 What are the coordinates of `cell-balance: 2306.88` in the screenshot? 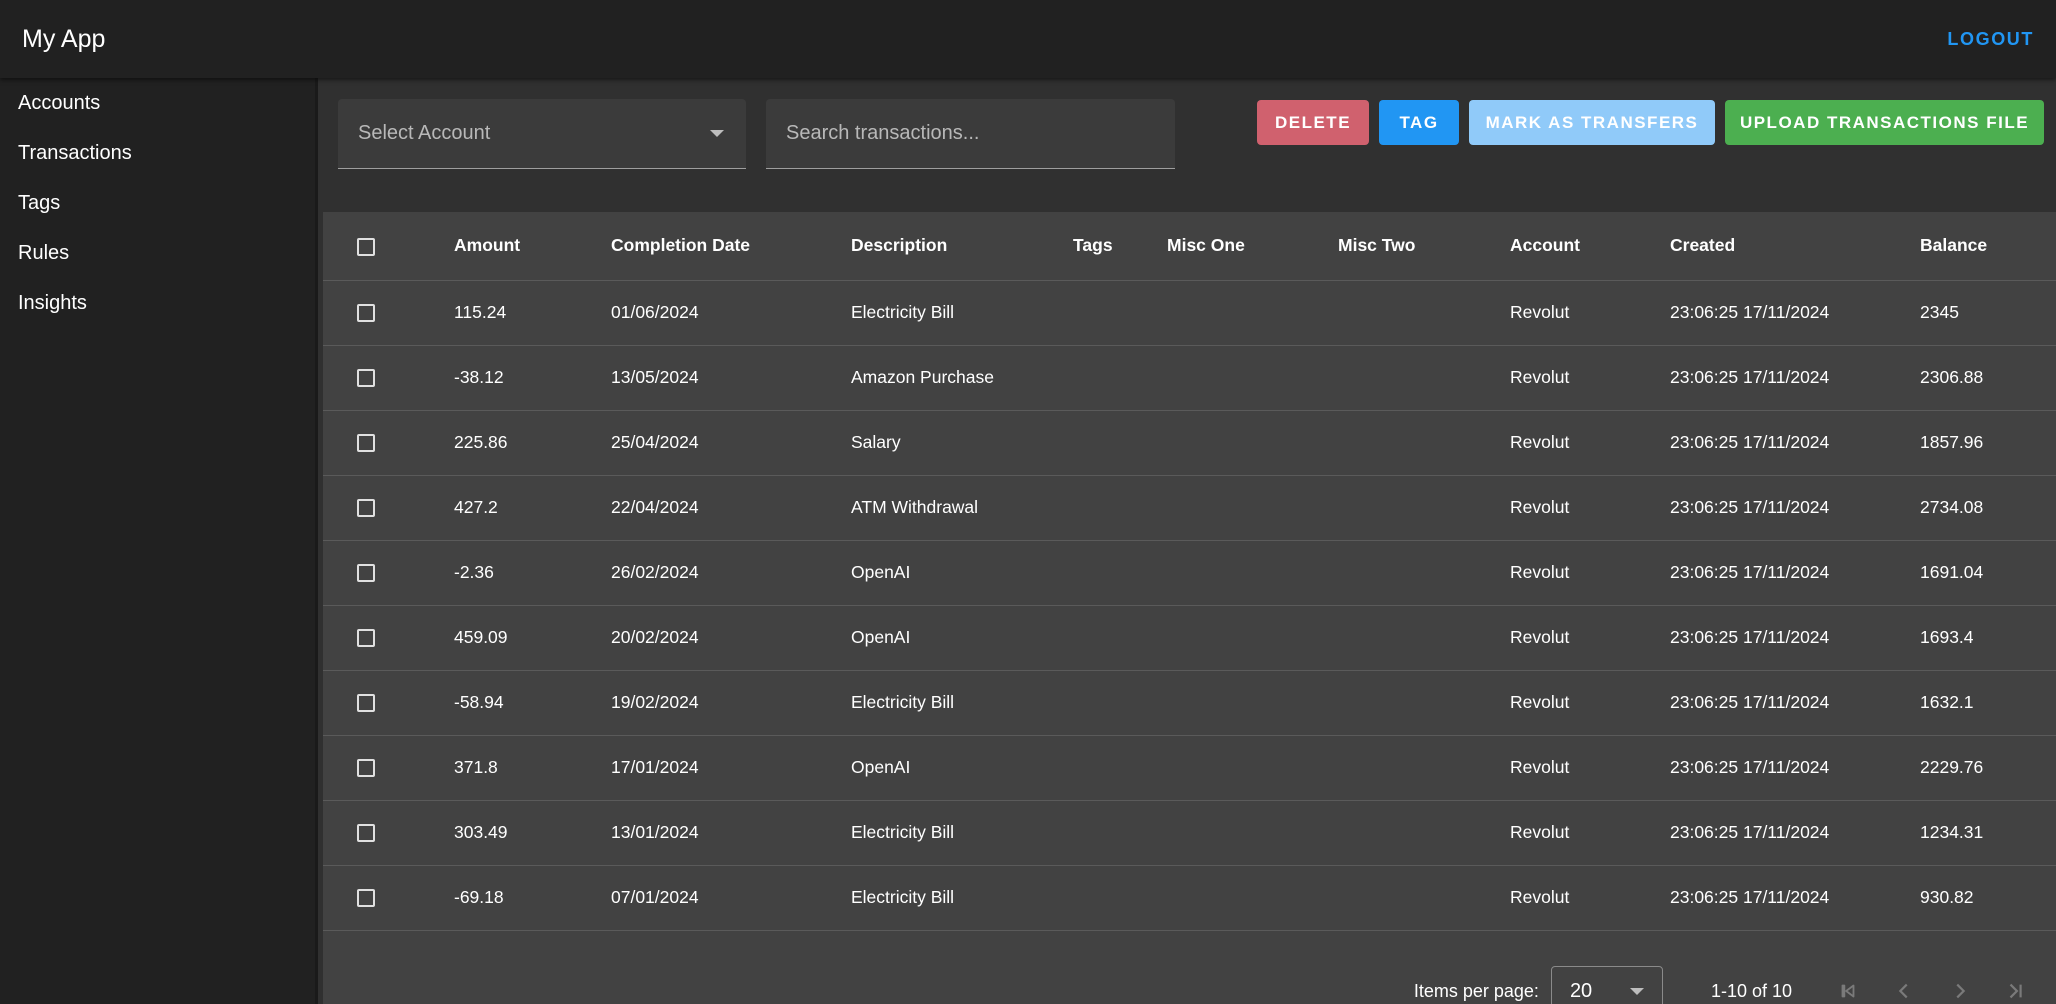 It's located at (1988, 378).